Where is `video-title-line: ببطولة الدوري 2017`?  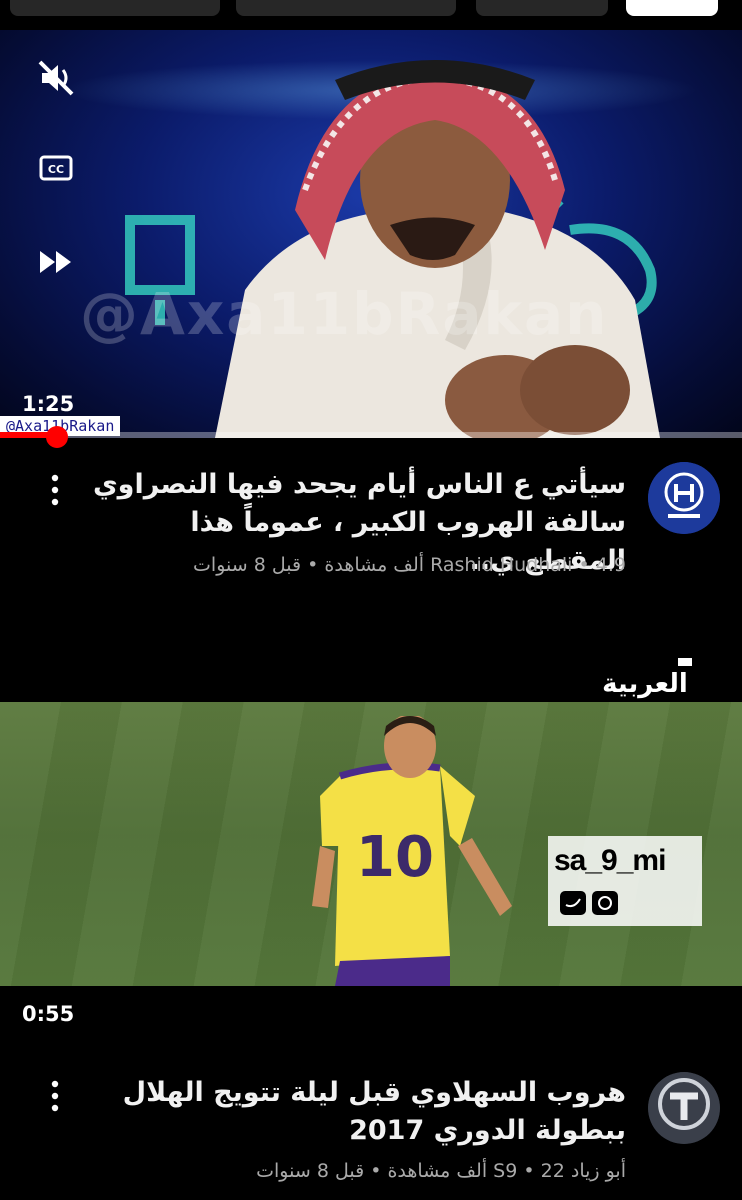 video-title-line: ببطولة الدوري 2017 is located at coordinates (356, 1131).